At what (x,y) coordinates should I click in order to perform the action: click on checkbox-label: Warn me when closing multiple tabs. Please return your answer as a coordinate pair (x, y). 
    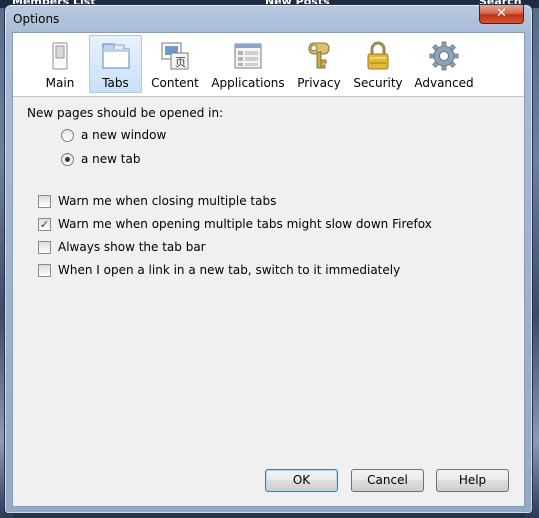
    Looking at the image, I should click on (167, 201).